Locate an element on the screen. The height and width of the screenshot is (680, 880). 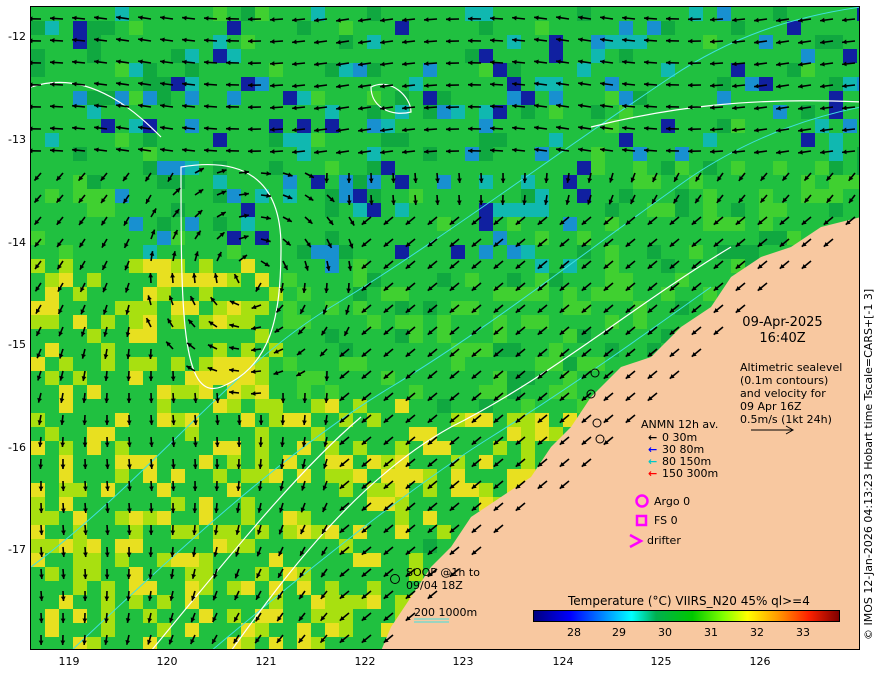
lat-tick-label: -14 is located at coordinates (17, 242).